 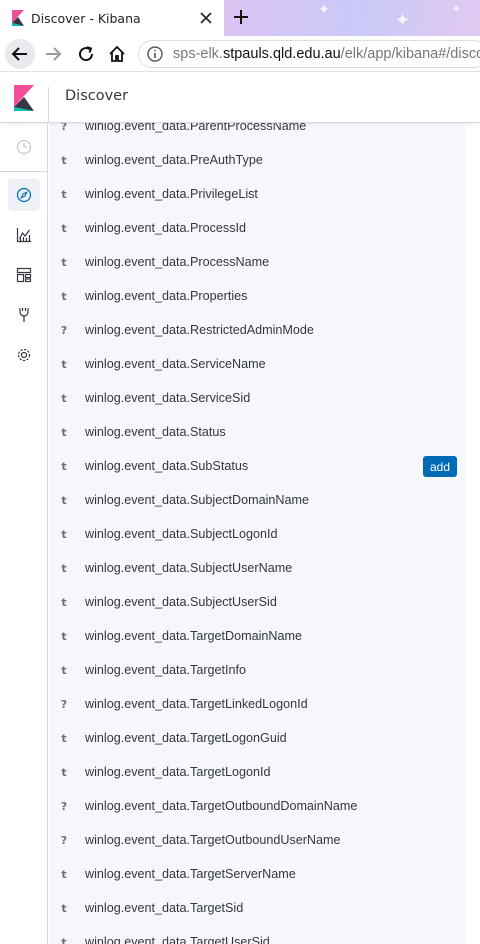 I want to click on field-list-item: t winlog.event_data.SubjectLogonId, so click(x=257, y=534).